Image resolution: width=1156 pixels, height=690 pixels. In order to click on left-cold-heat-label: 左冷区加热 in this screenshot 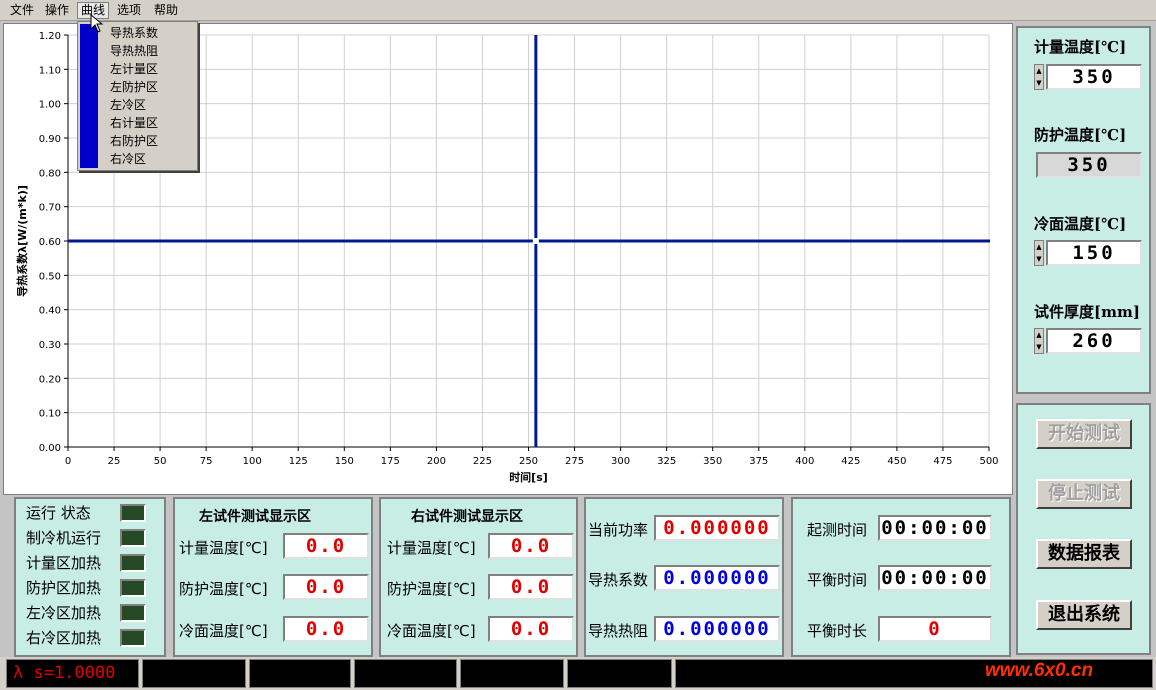, I will do `click(64, 613)`.